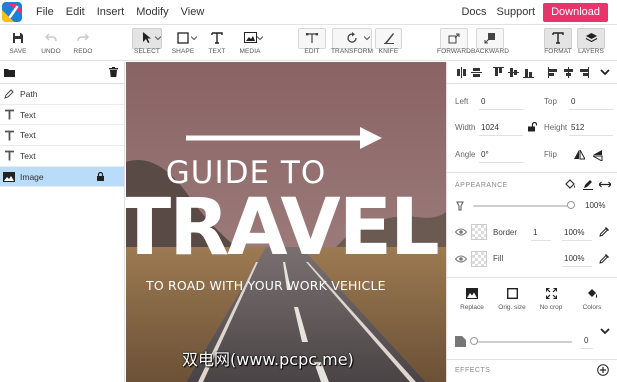 The height and width of the screenshot is (382, 617). What do you see at coordinates (9, 72) in the screenshot?
I see `folder-icon` at bounding box center [9, 72].